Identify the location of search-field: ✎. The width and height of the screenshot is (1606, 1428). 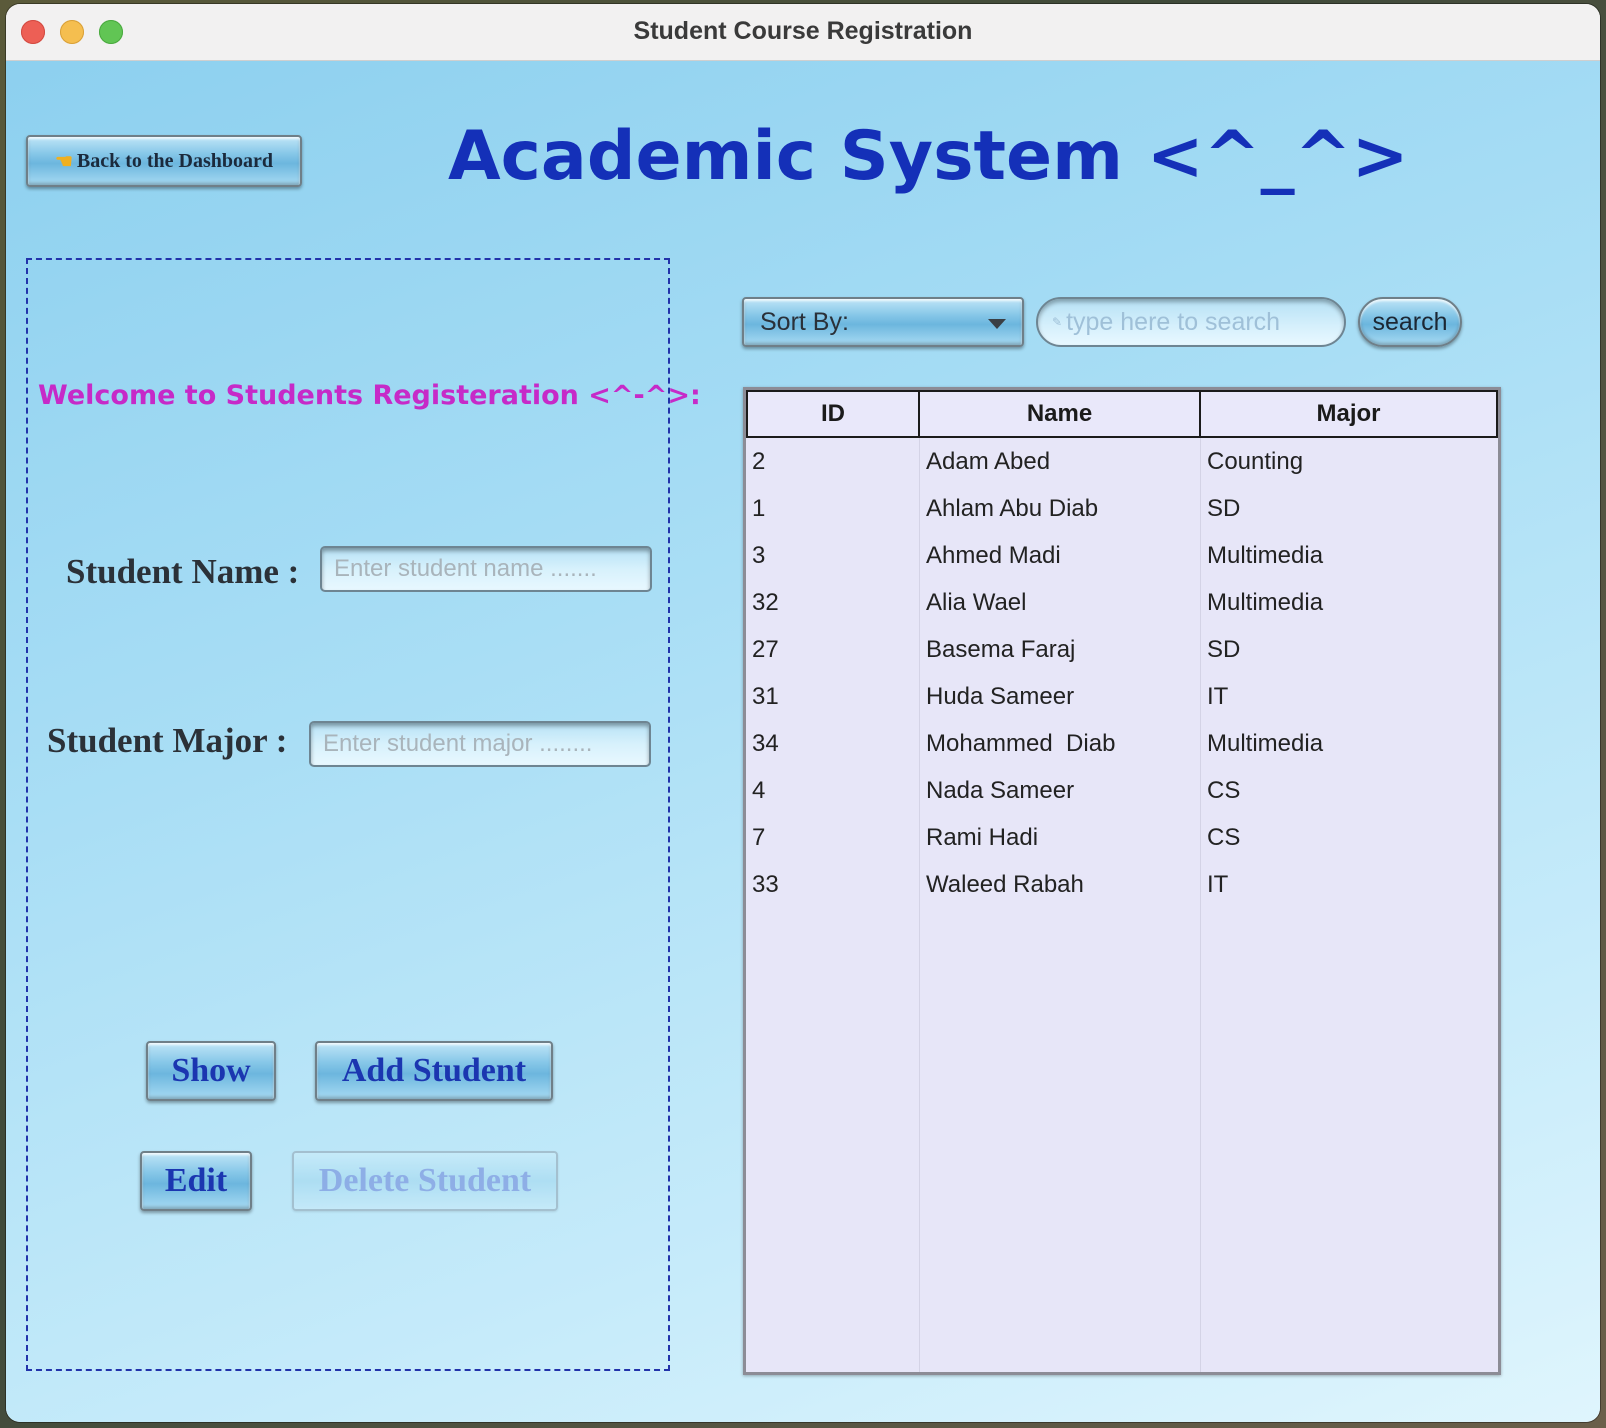
(1191, 322).